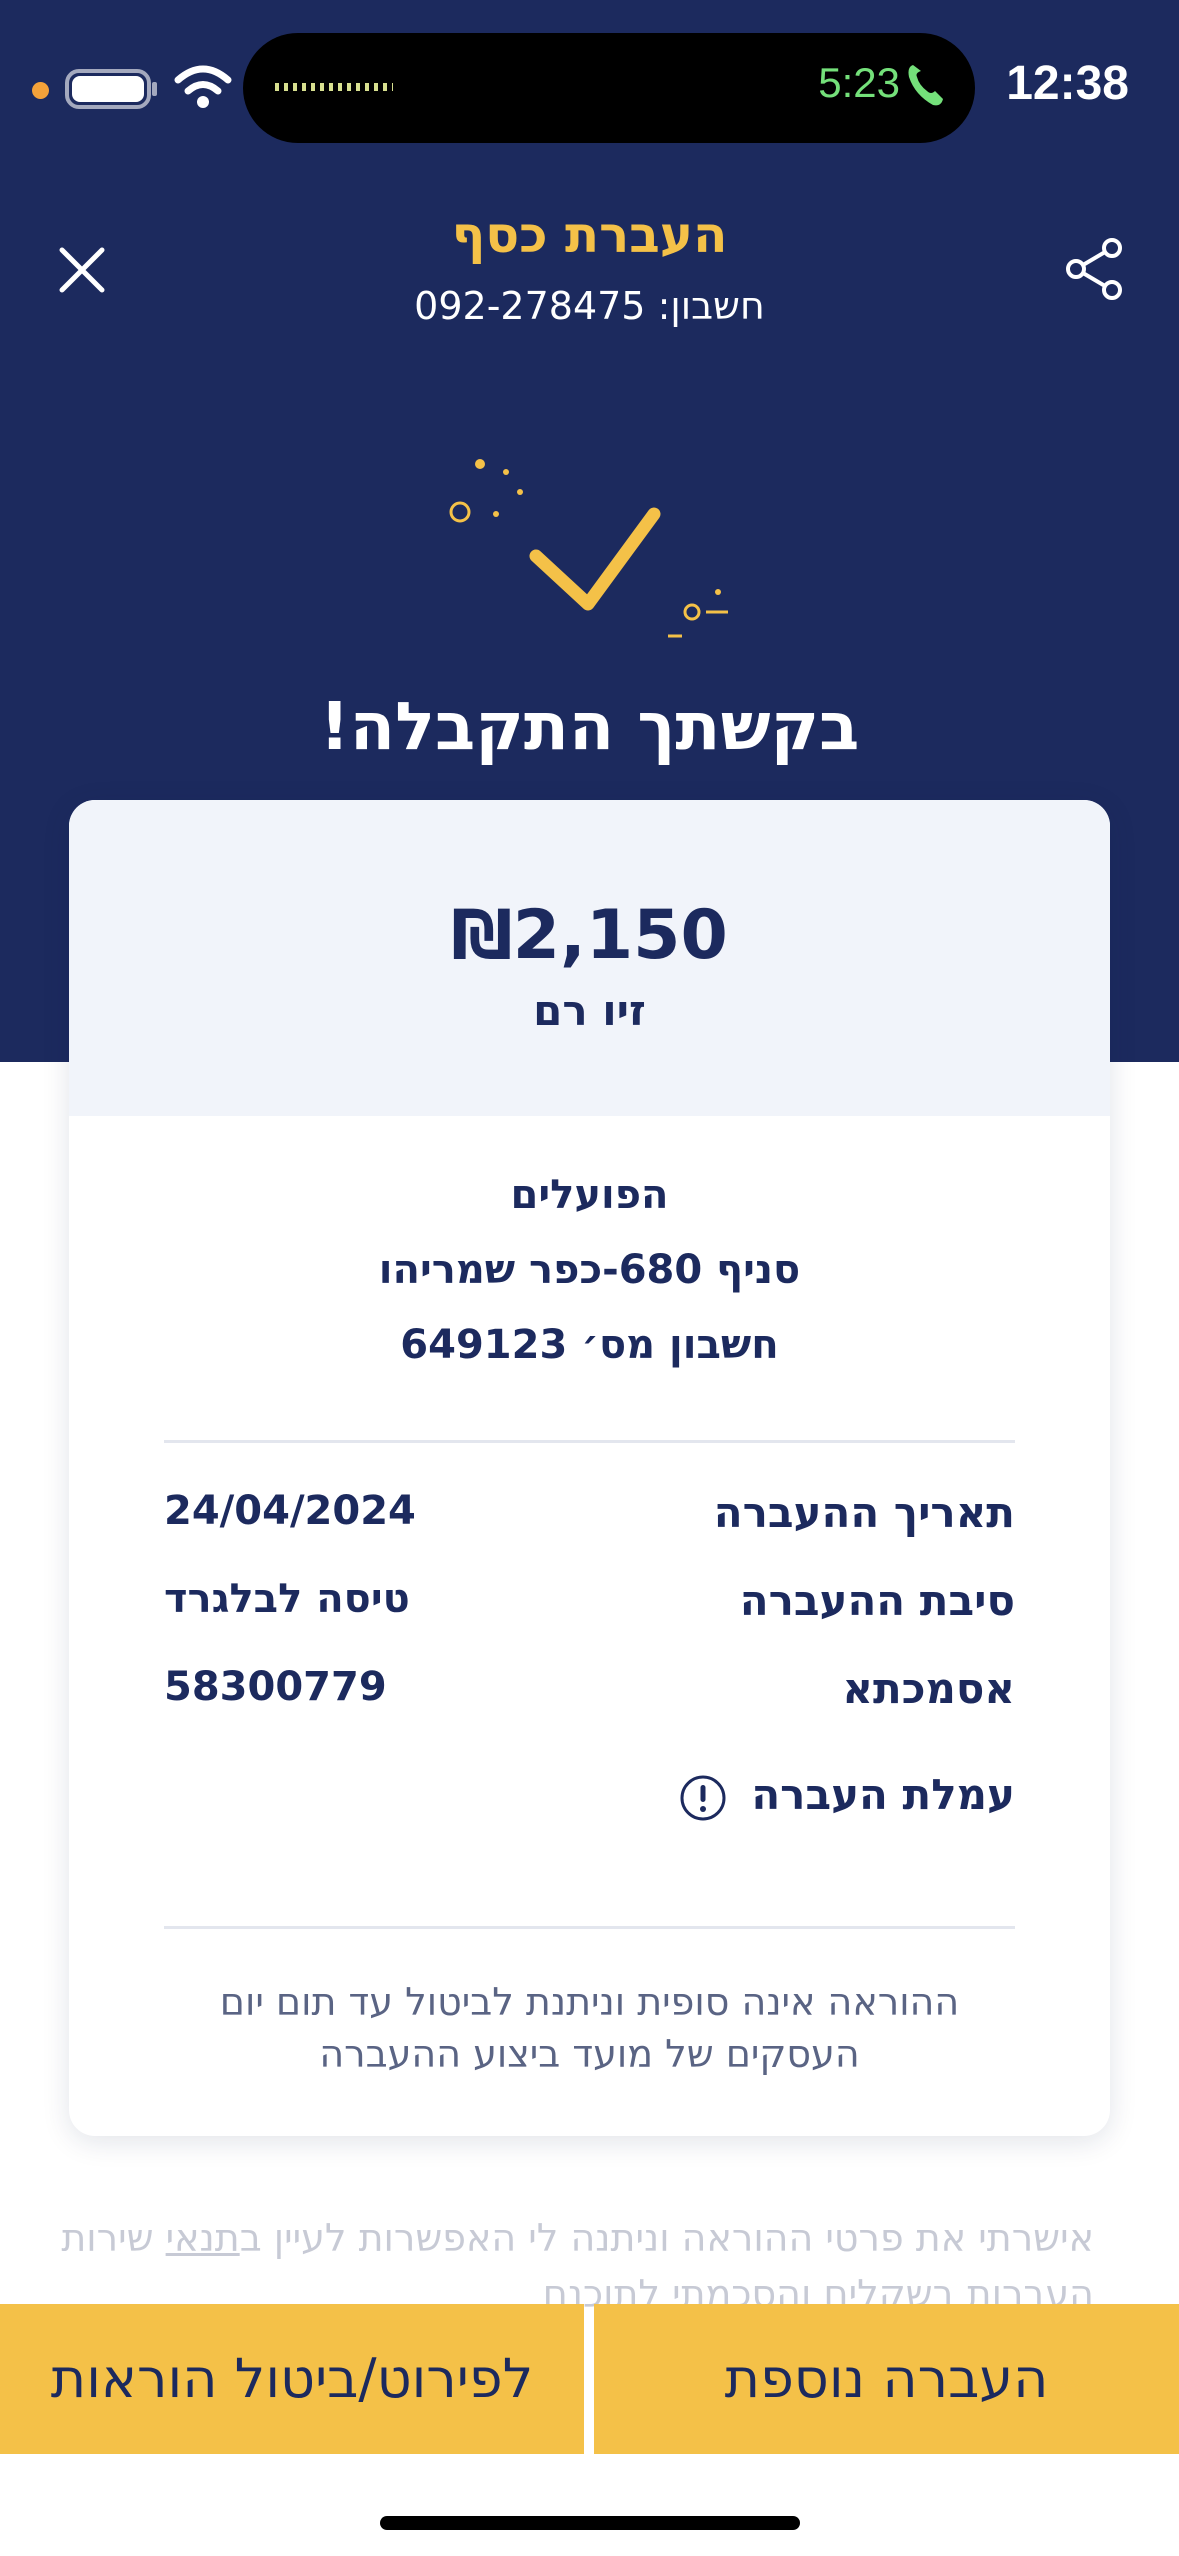  I want to click on transfer-amount: ₪2,150, so click(589, 935).